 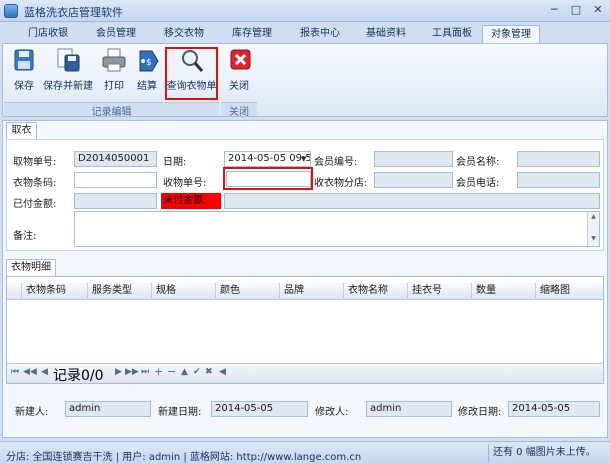 What do you see at coordinates (593, 229) in the screenshot?
I see `remark-scrollbar: ▲ ▼` at bounding box center [593, 229].